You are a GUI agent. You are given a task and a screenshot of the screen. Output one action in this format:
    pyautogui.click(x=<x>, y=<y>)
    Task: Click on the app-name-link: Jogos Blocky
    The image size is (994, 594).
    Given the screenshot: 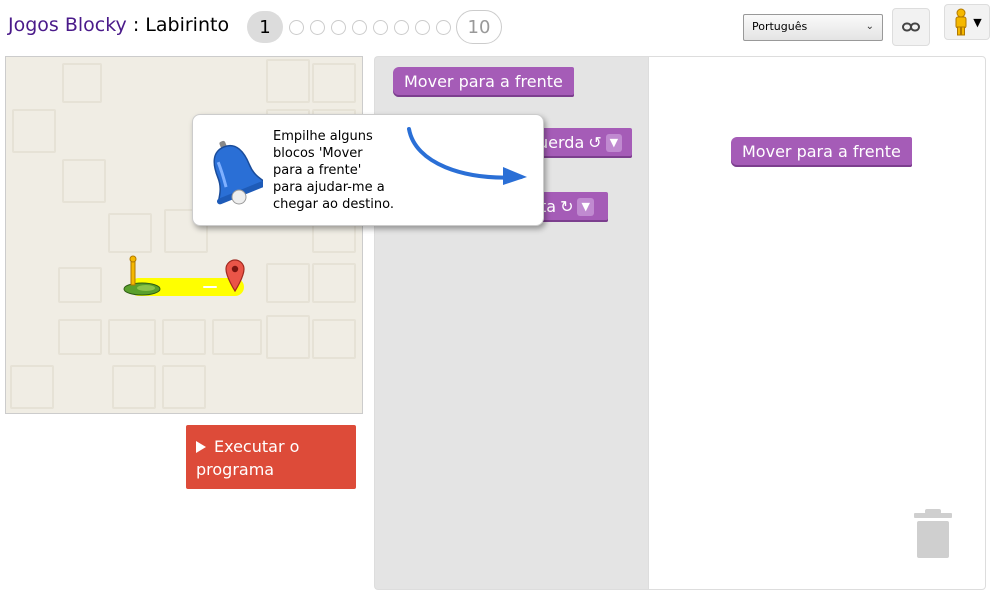 What is the action you would take?
    pyautogui.click(x=67, y=25)
    